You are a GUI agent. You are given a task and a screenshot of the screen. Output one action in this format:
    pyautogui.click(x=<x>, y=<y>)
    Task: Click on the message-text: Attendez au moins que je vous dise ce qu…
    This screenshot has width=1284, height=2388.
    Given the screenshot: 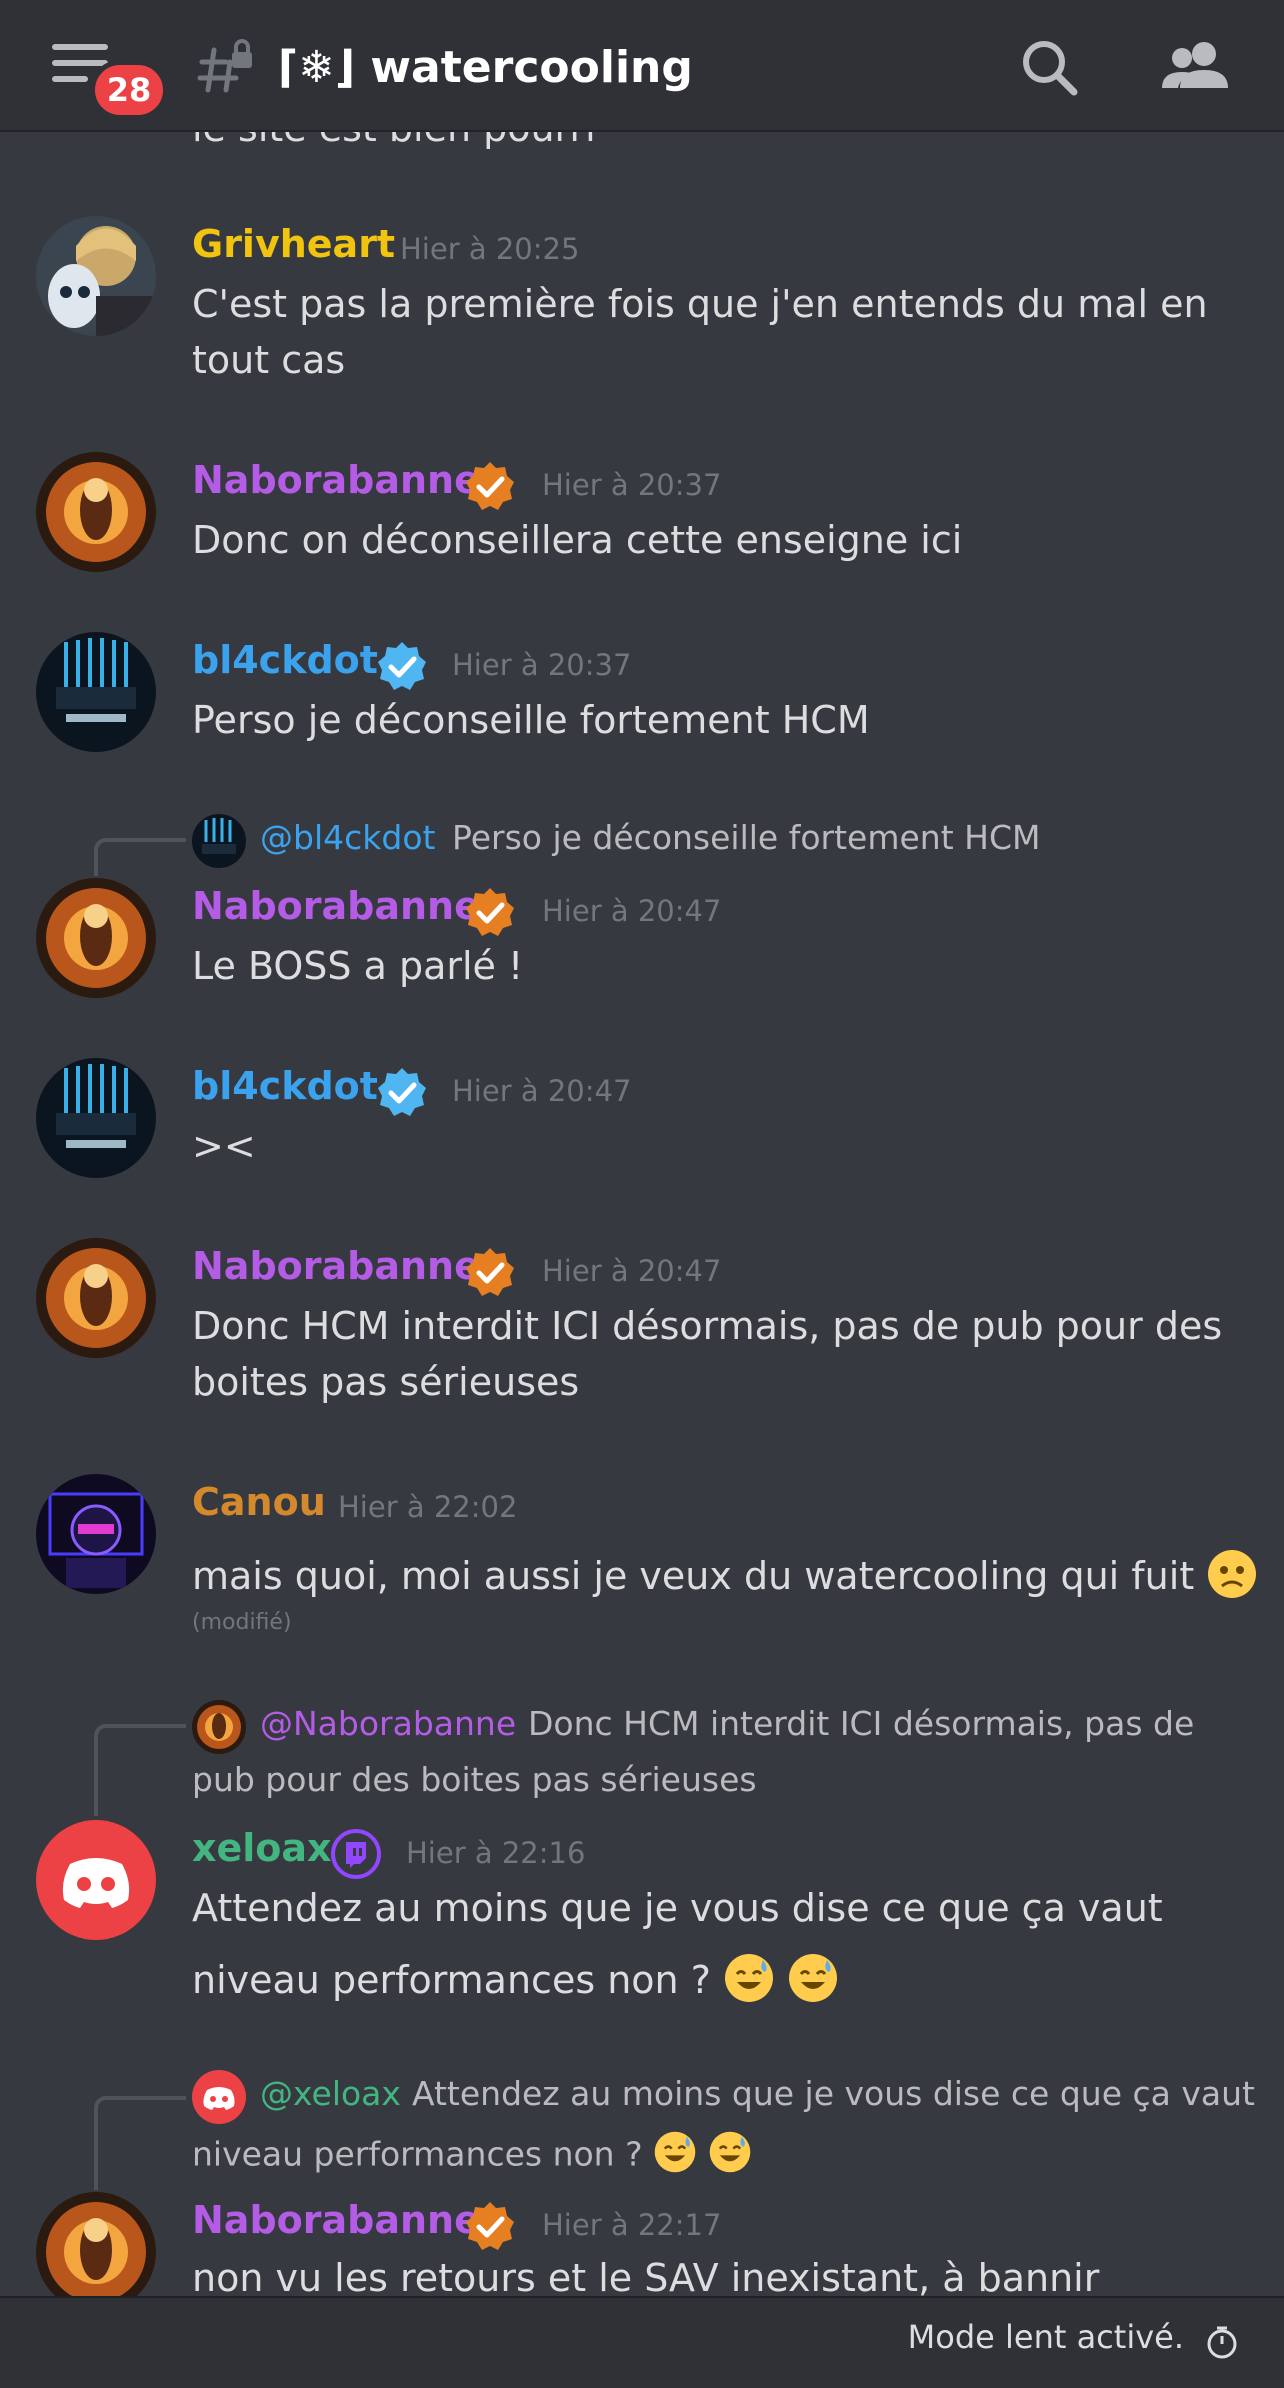 What is the action you would take?
    pyautogui.click(x=677, y=1908)
    